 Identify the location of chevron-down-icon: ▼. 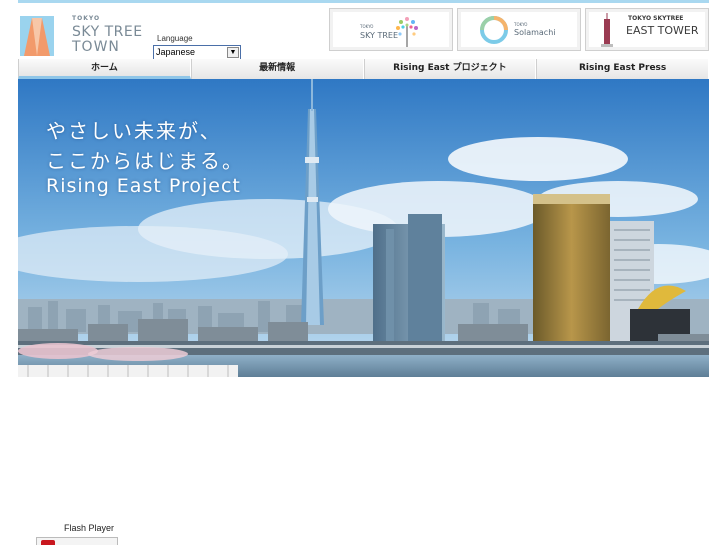
(233, 52).